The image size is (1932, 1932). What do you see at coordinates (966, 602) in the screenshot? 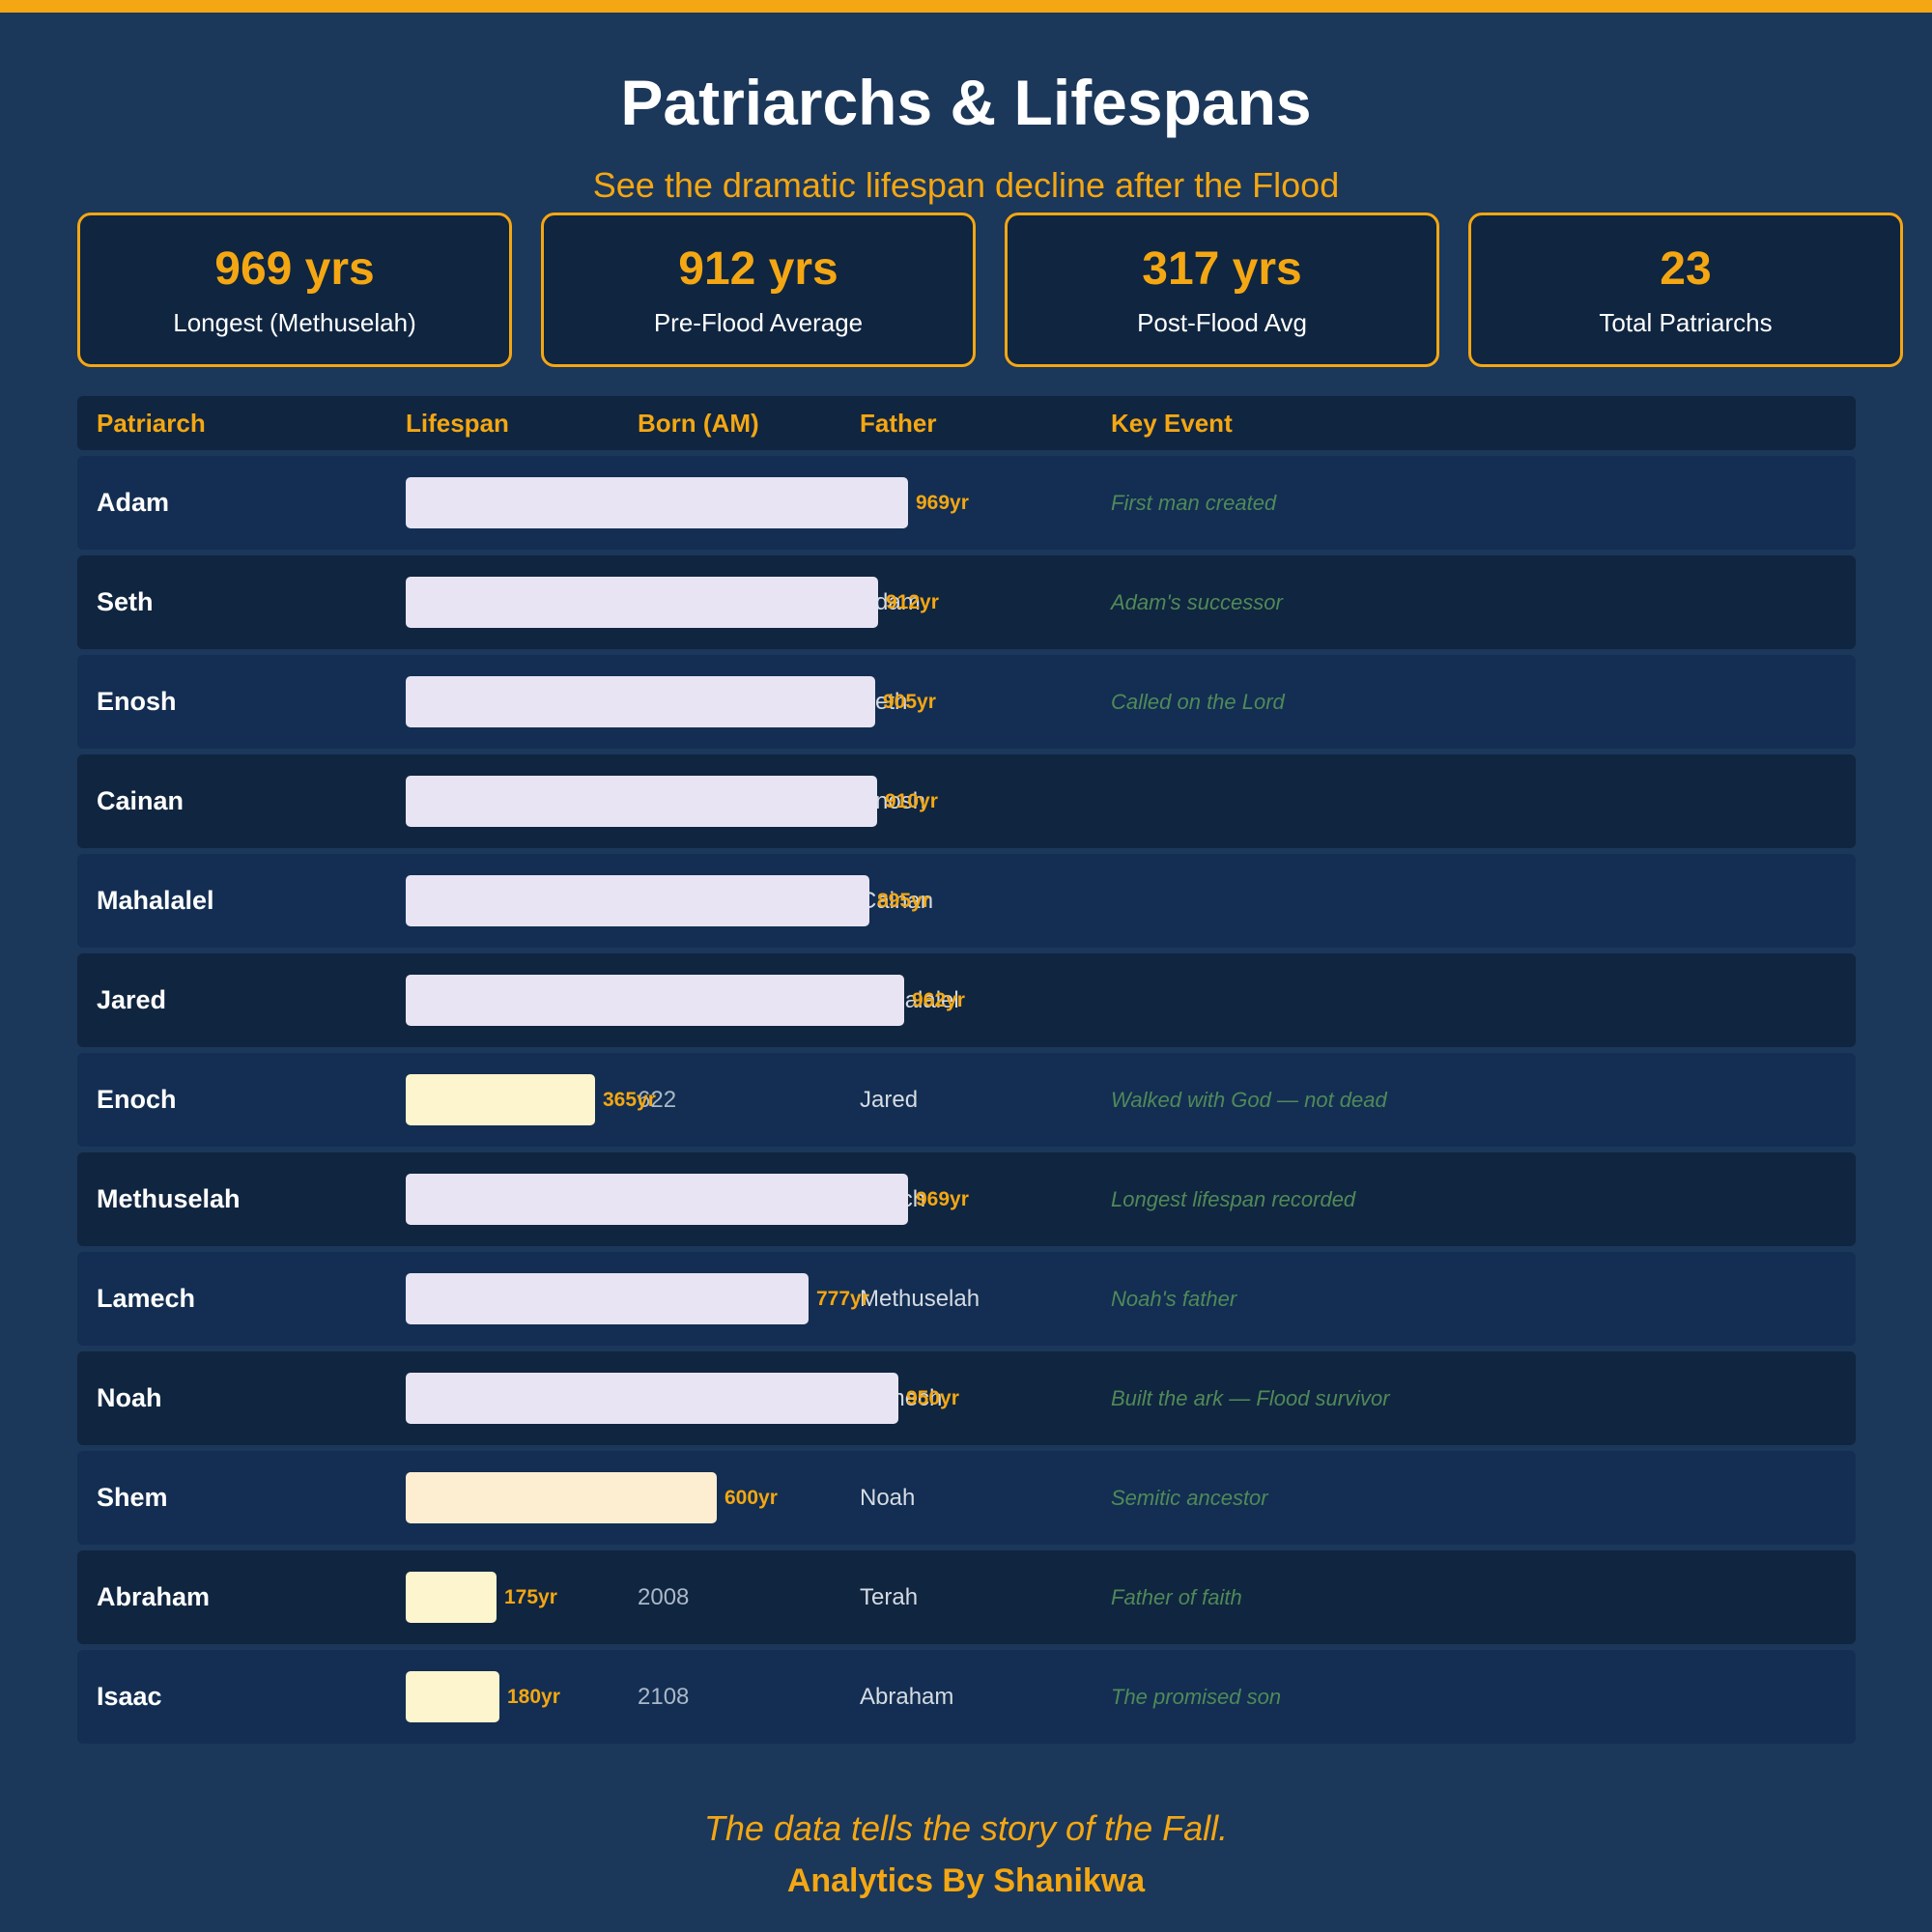
I see `table-row: Seth130AdamAdam's successor912yr` at bounding box center [966, 602].